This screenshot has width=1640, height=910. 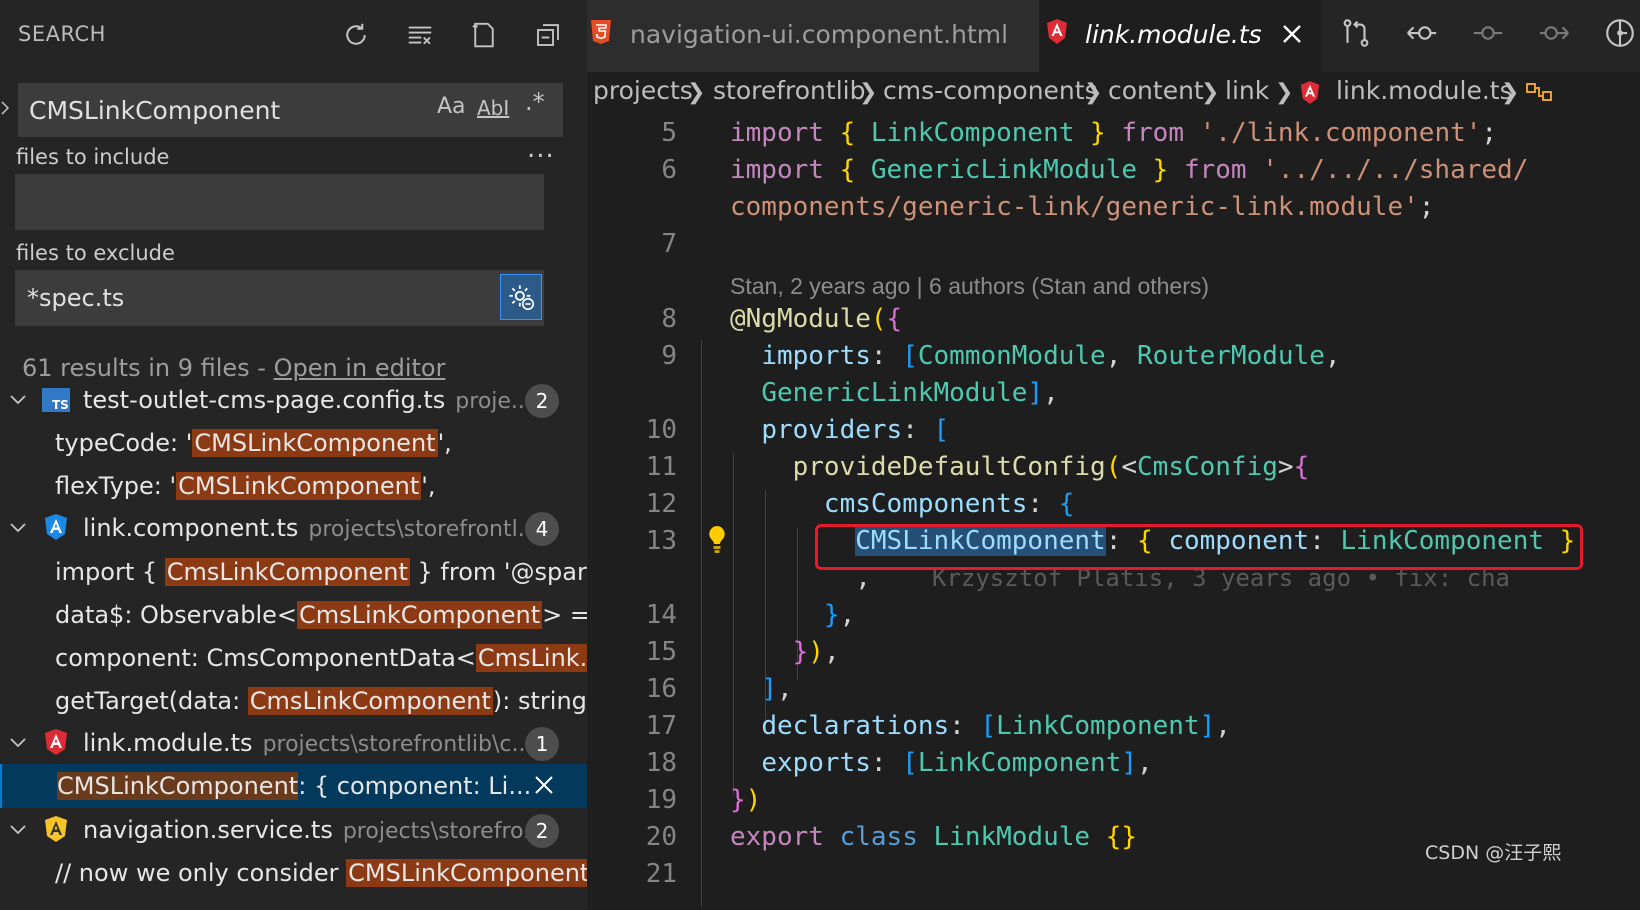 I want to click on git-timeline-icon, so click(x=1620, y=33).